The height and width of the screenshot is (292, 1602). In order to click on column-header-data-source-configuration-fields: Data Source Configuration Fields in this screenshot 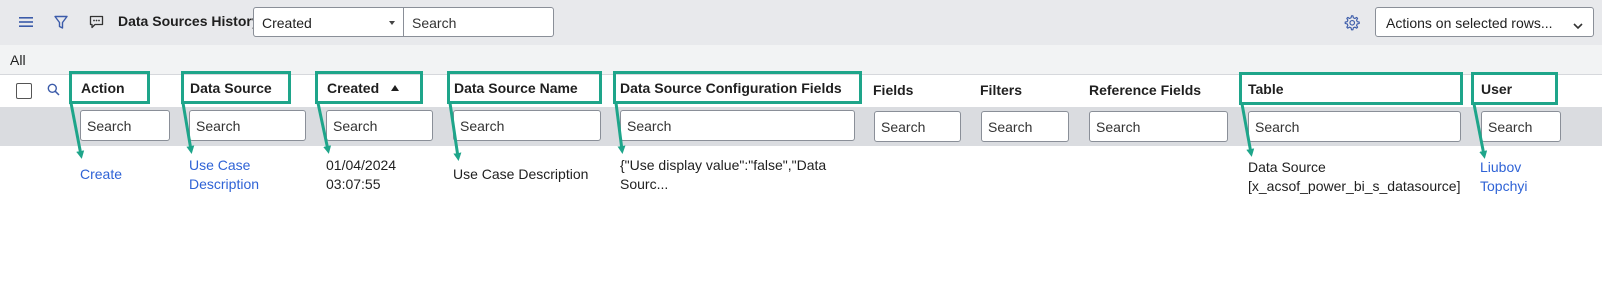, I will do `click(737, 87)`.